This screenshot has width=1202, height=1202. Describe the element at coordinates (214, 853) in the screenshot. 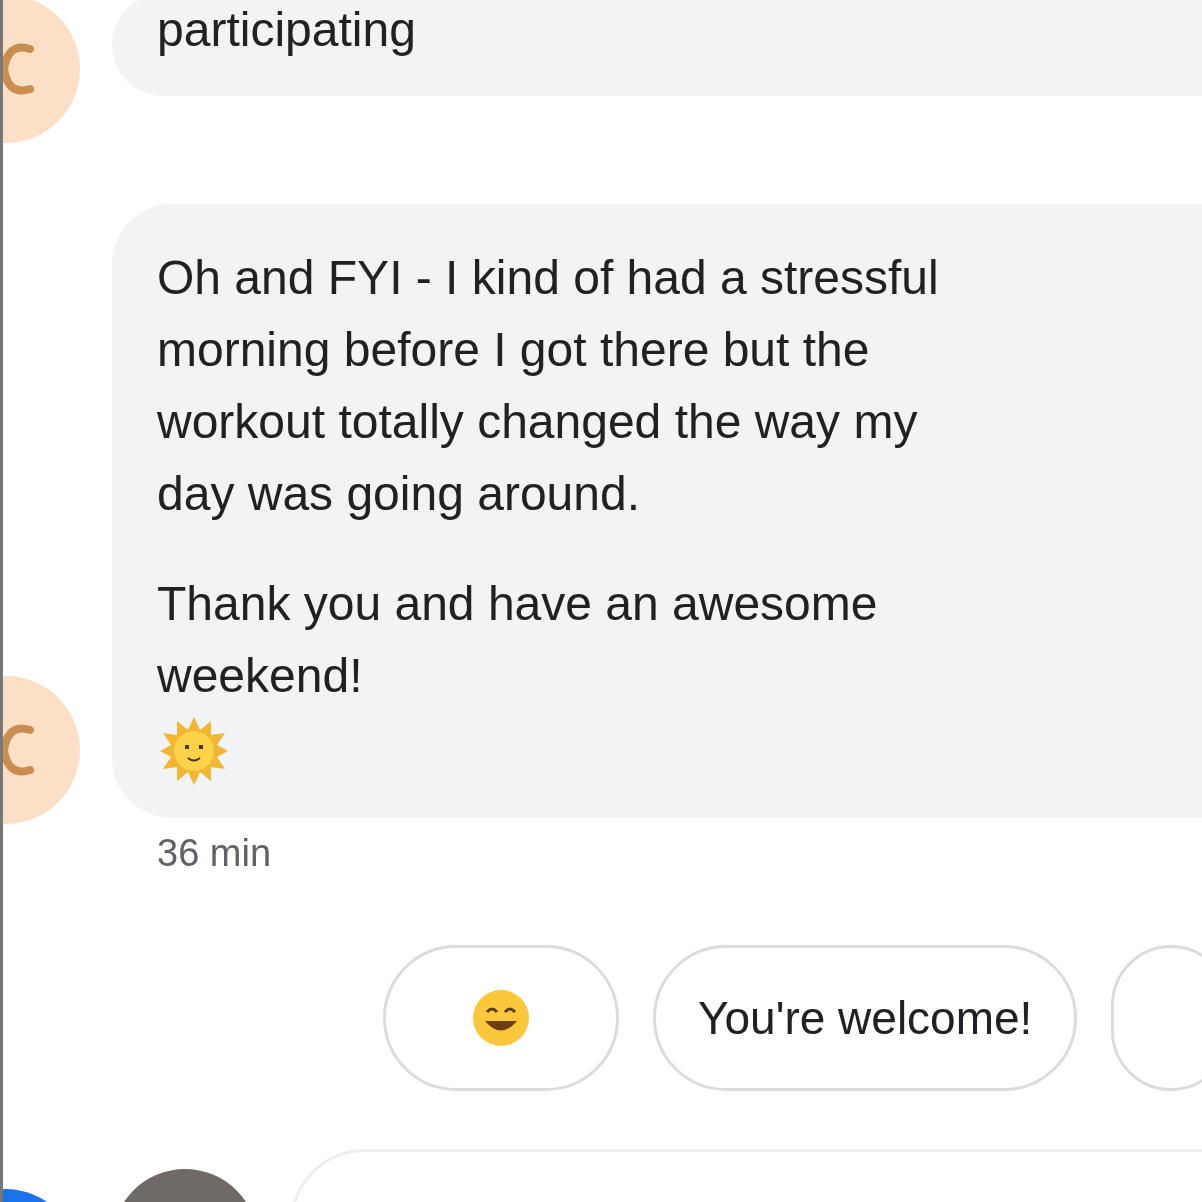

I see `message-time: 36 min` at that location.